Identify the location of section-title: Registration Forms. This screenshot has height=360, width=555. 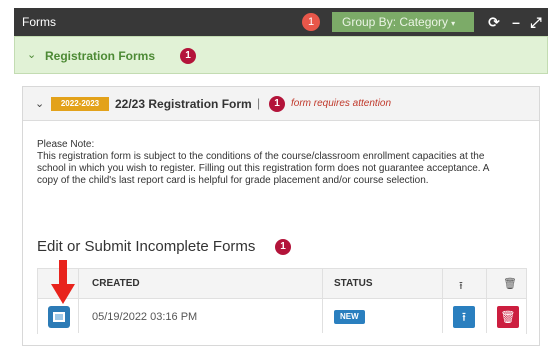
(100, 56).